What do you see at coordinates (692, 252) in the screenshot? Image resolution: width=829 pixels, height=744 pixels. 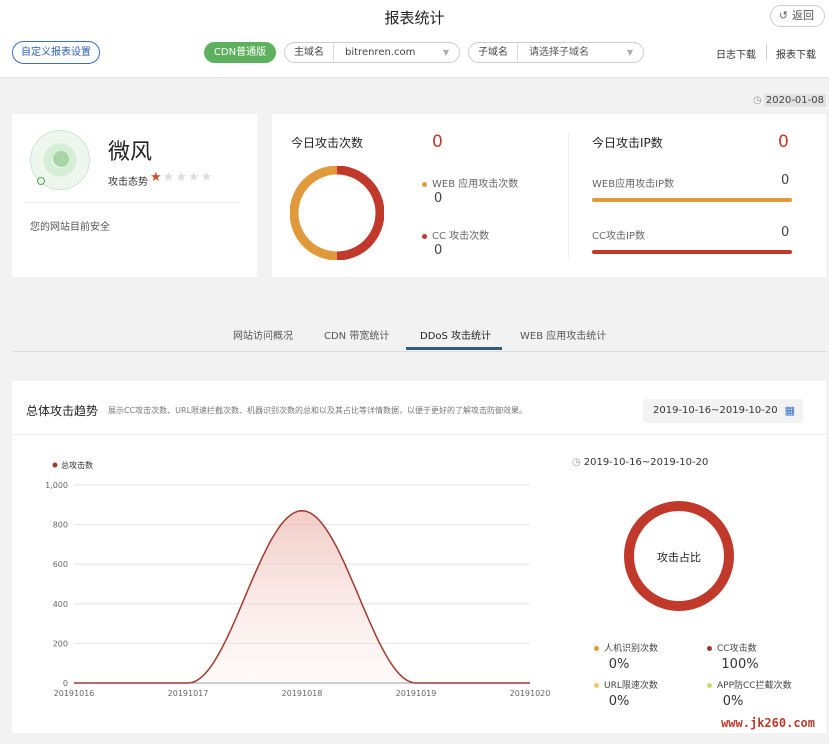 I see `cc-ip-bar` at bounding box center [692, 252].